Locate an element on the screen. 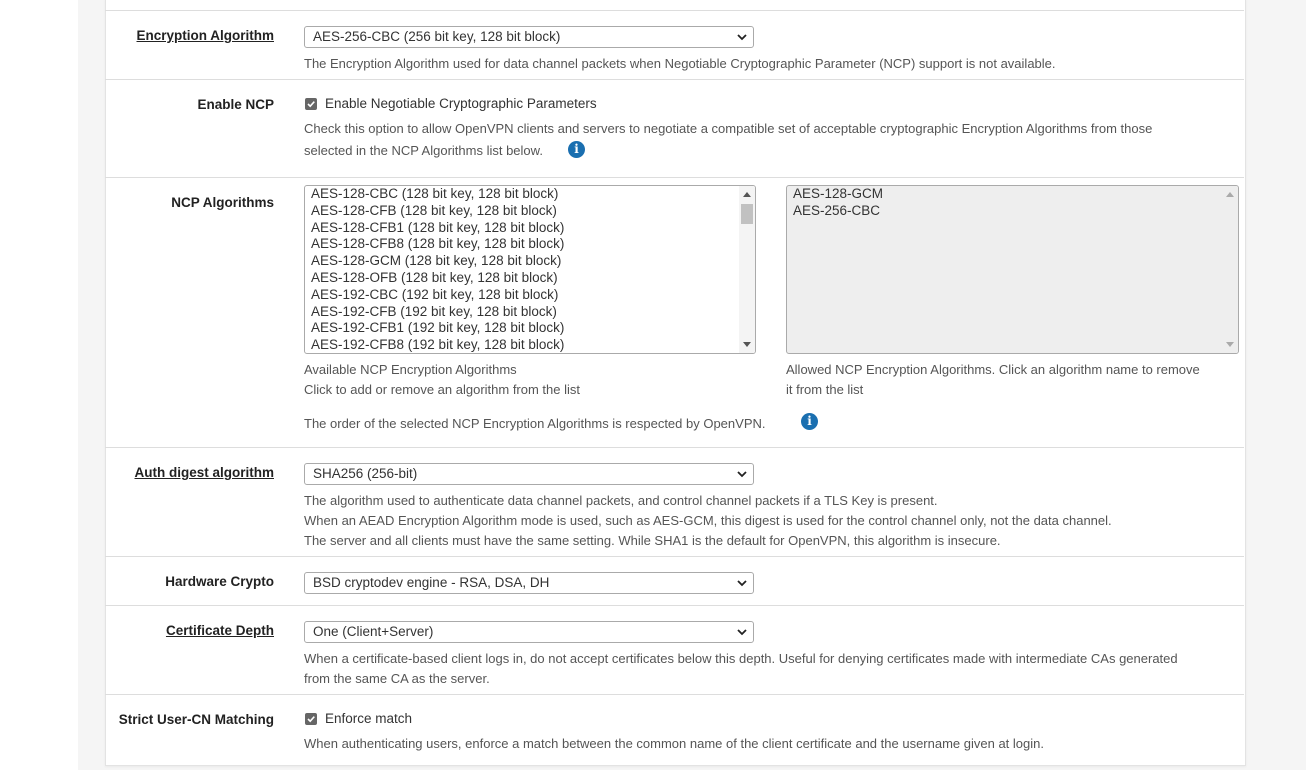 The image size is (1306, 770). encryption-algorithm-label: Encryption Algorithm is located at coordinates (189, 35).